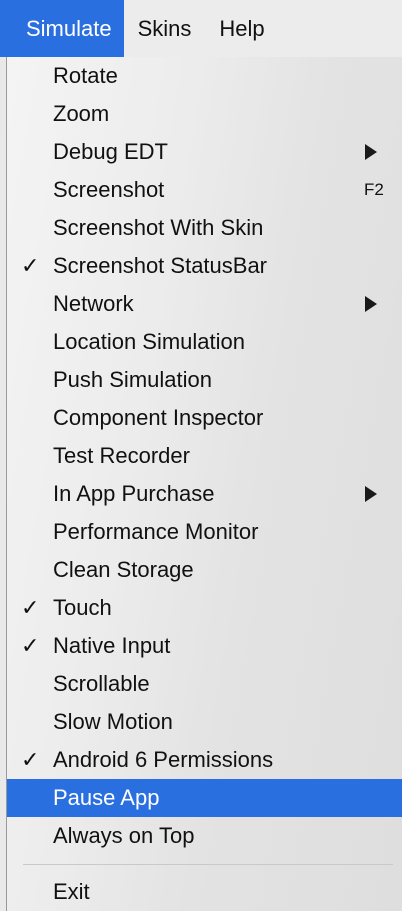 Image resolution: width=402 pixels, height=911 pixels. What do you see at coordinates (204, 798) in the screenshot?
I see `menu-item-pause-app: Pause App` at bounding box center [204, 798].